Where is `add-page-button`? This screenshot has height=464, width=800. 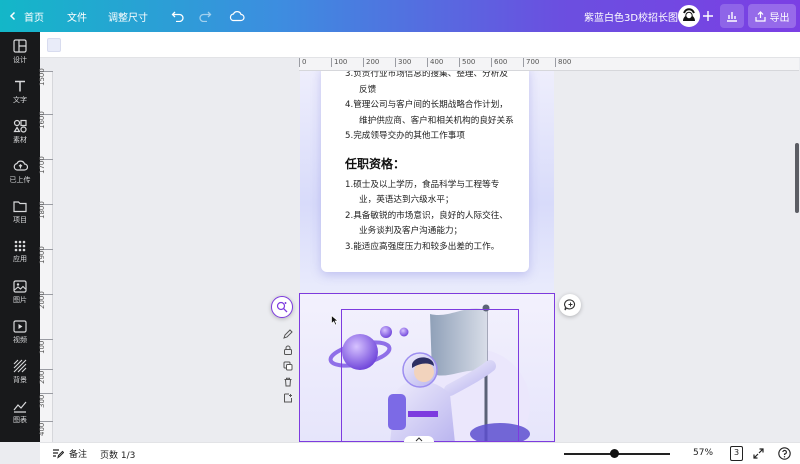 add-page-button is located at coordinates (288, 398).